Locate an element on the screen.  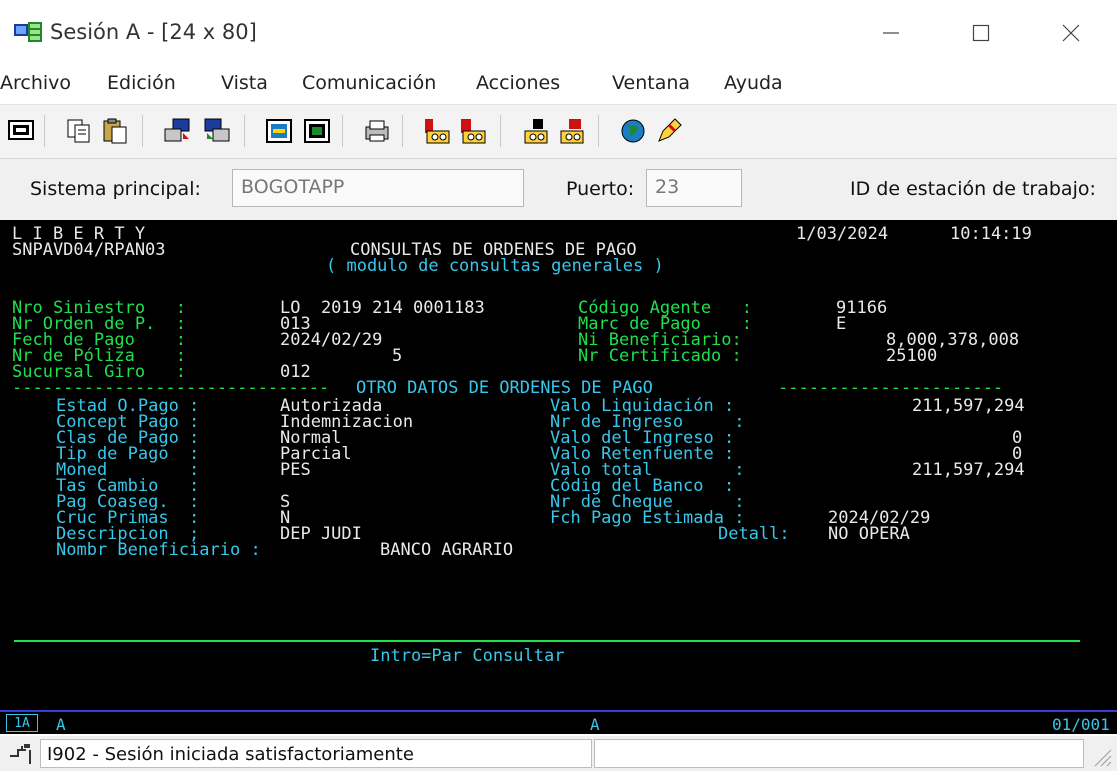
close-button is located at coordinates (1071, 33).